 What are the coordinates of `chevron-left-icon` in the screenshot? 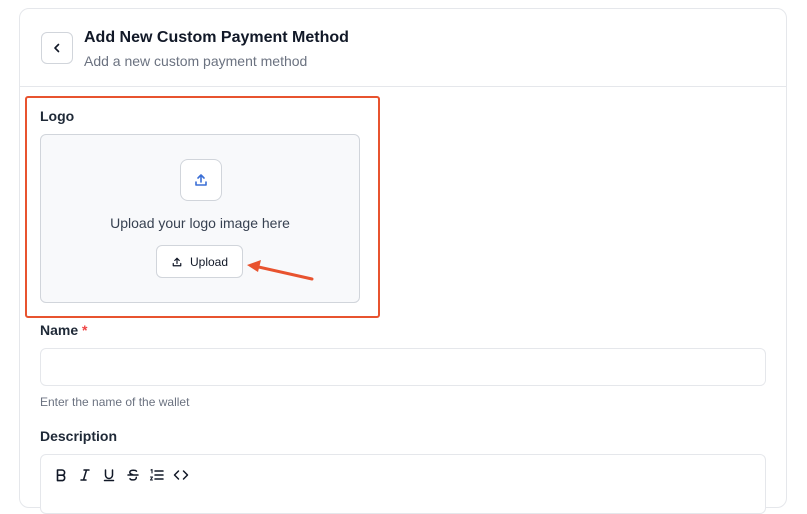 It's located at (57, 48).